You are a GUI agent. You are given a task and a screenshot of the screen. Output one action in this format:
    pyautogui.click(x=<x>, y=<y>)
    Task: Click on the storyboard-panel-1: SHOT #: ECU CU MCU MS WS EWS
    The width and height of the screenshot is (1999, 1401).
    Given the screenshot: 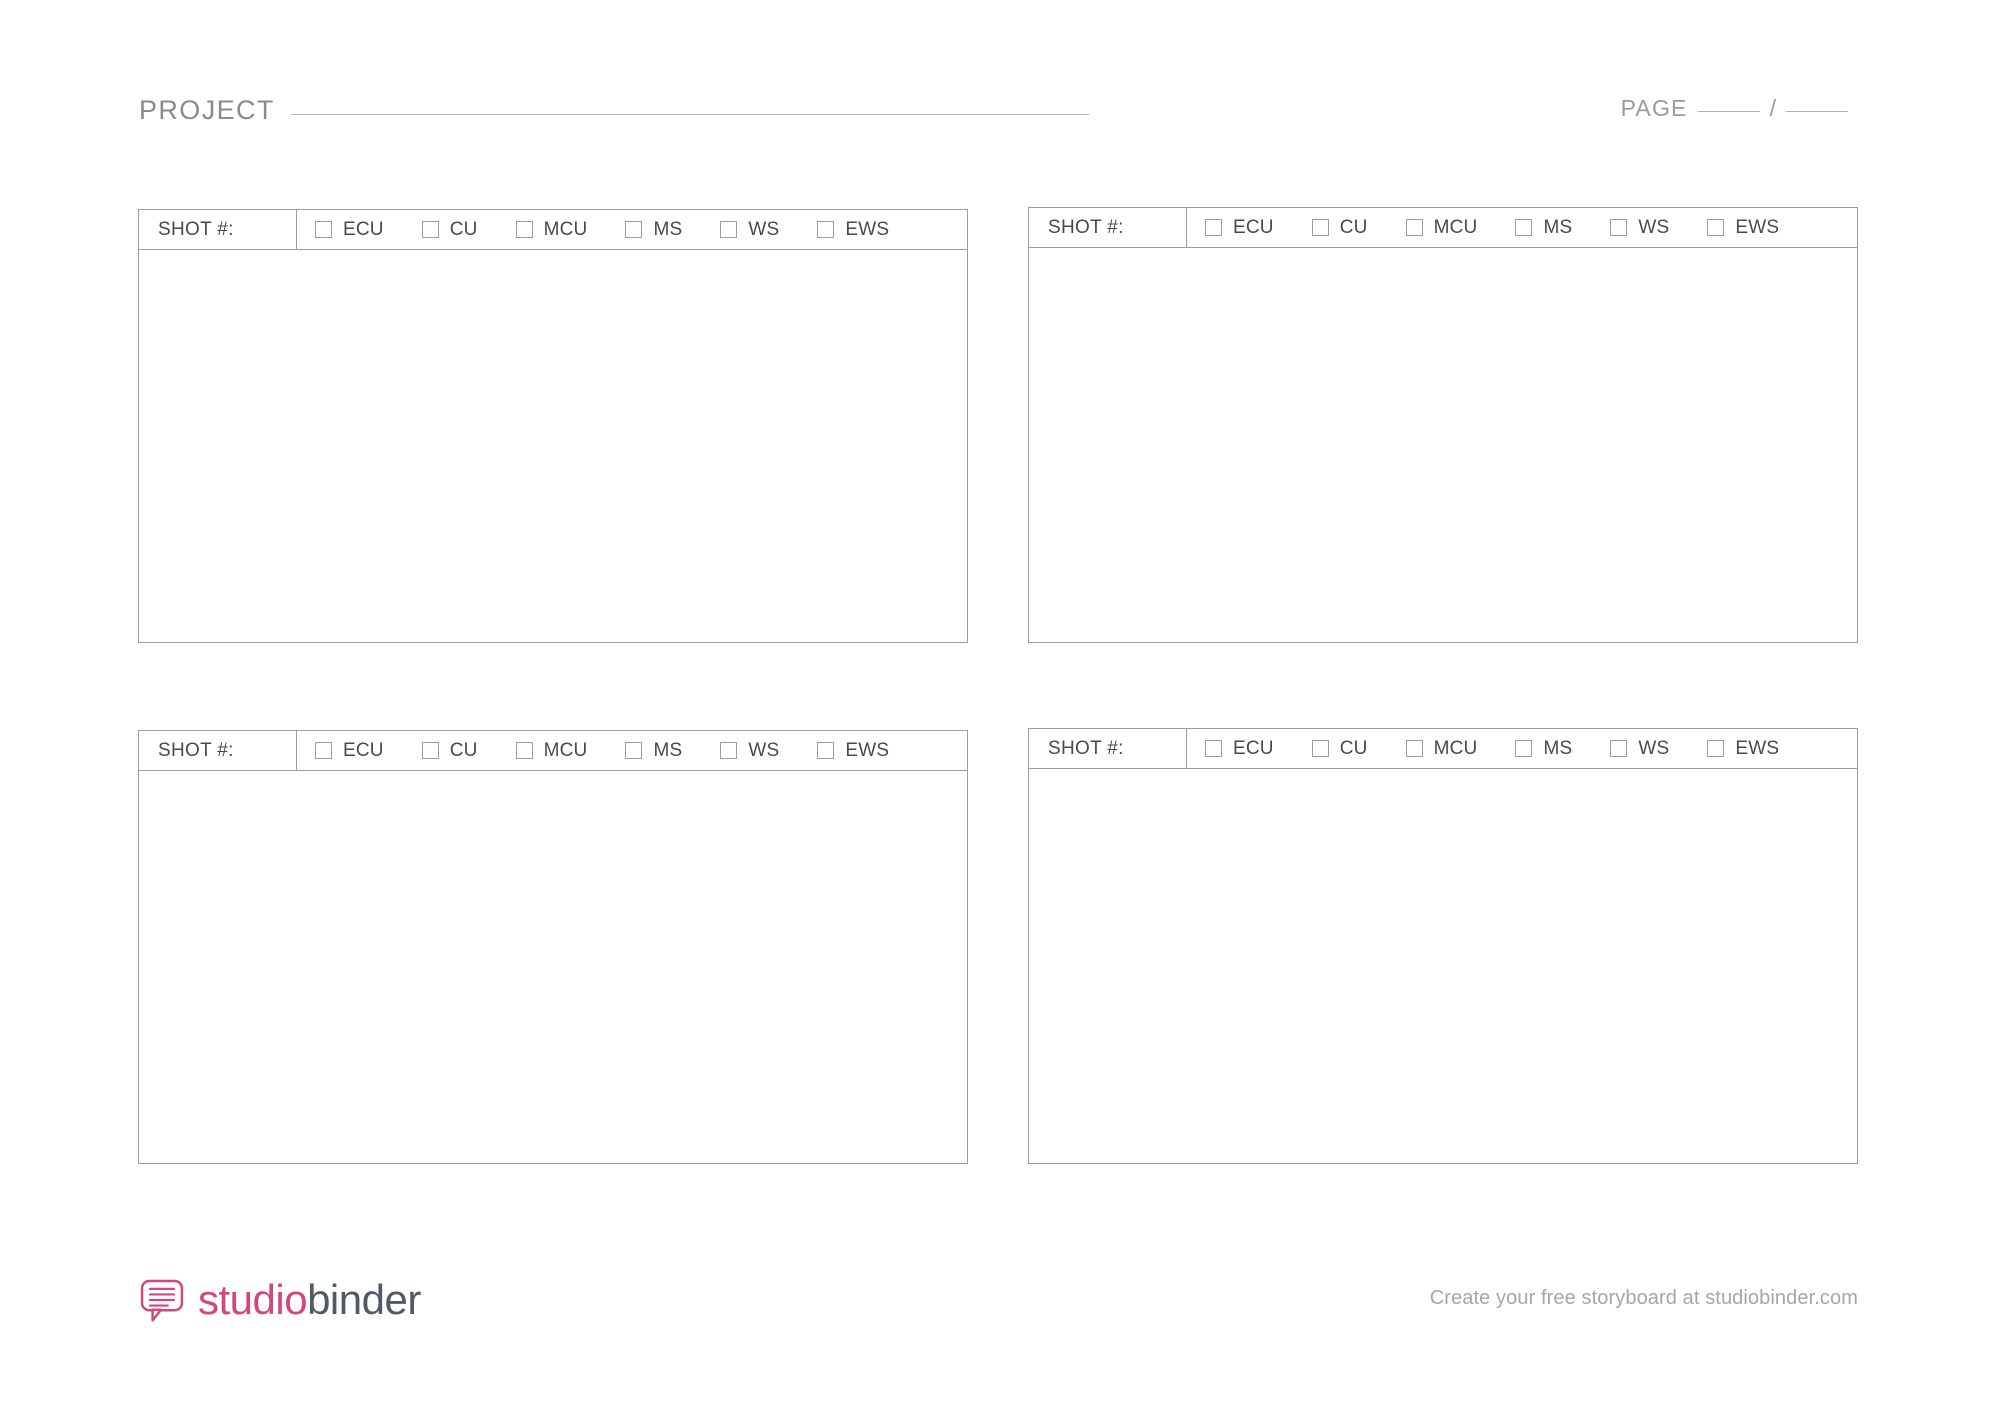 What is the action you would take?
    pyautogui.click(x=553, y=426)
    